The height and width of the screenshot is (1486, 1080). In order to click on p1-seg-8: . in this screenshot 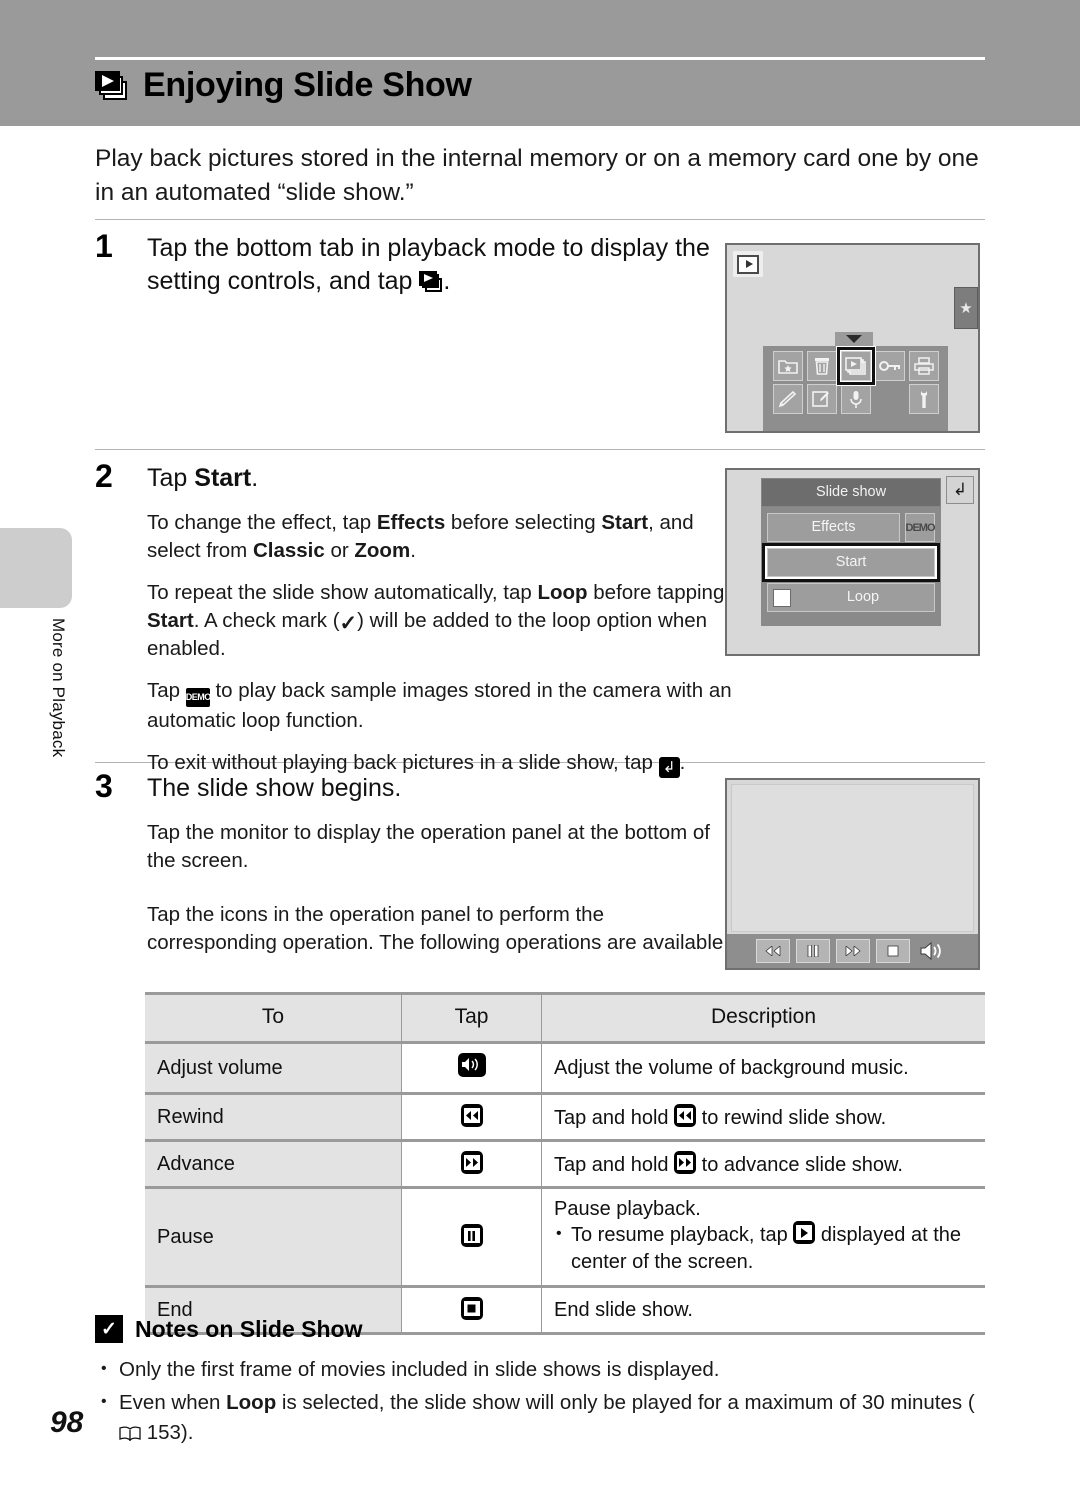, I will do `click(413, 550)`.